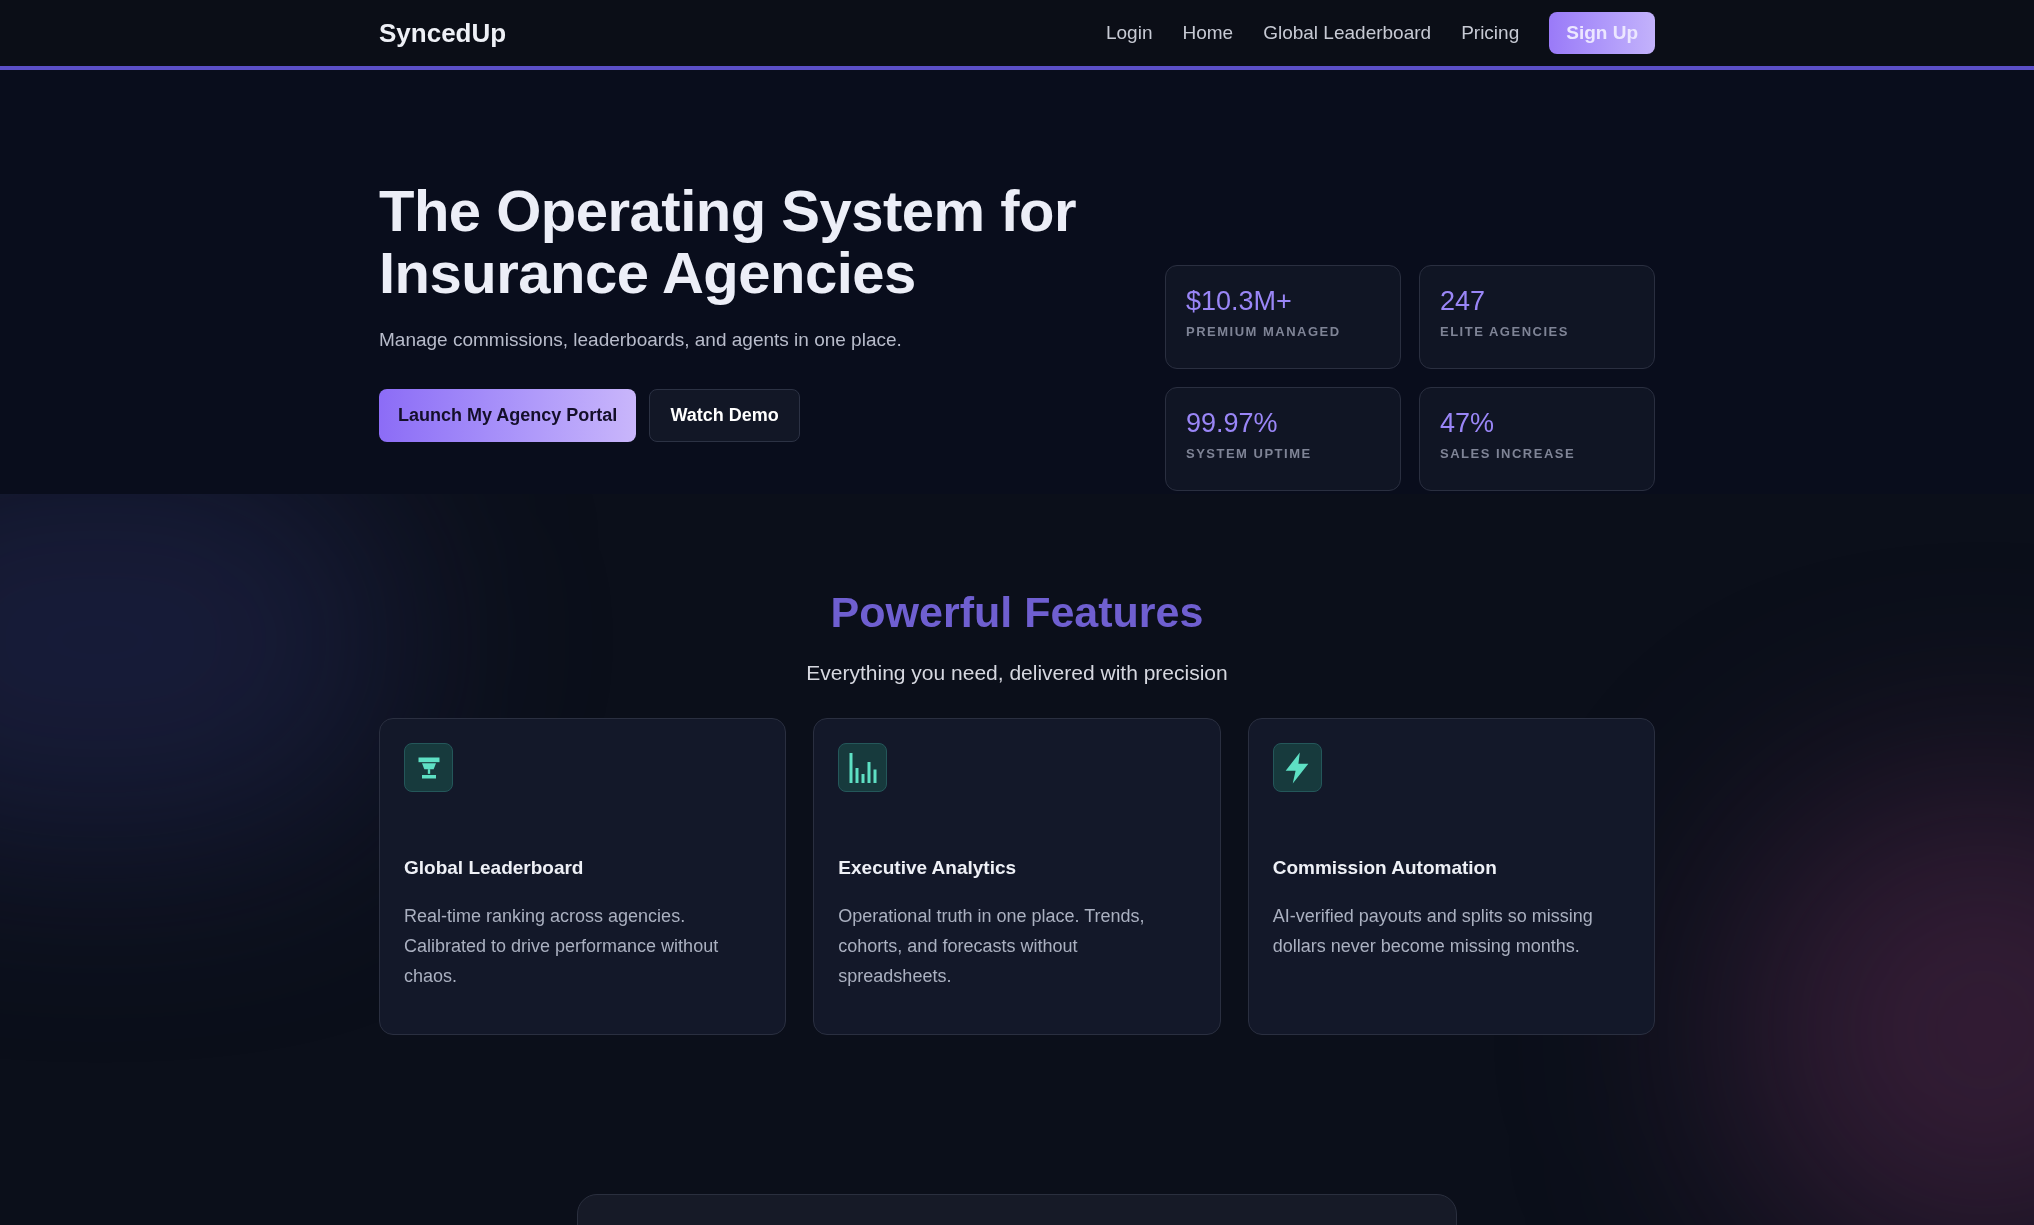  I want to click on section-title: Powerful Features, so click(1017, 612).